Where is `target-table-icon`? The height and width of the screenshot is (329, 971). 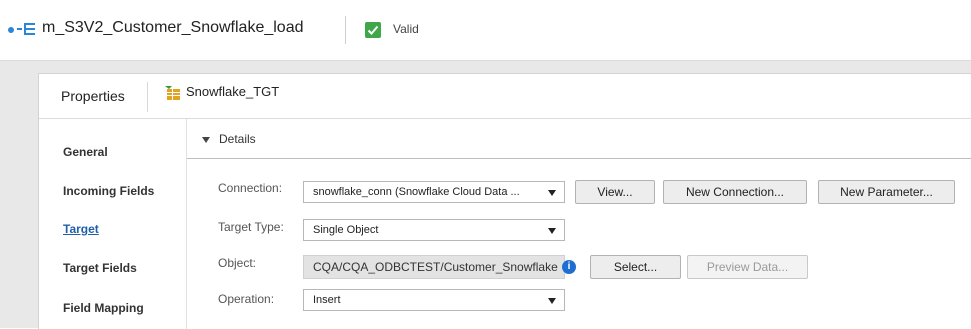 target-table-icon is located at coordinates (172, 93).